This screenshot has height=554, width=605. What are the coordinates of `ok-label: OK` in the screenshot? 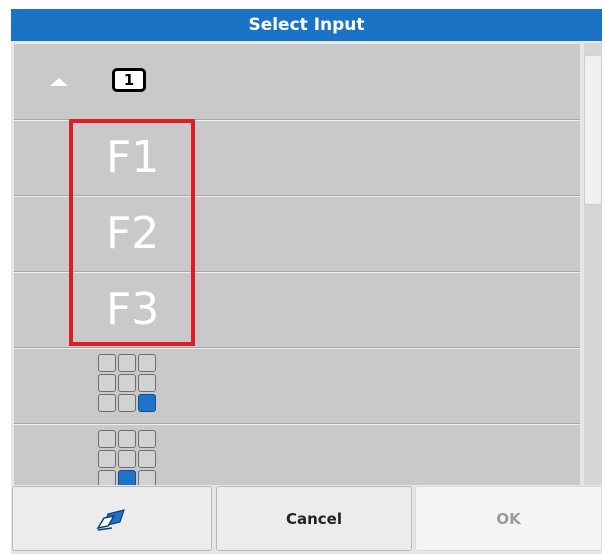 It's located at (508, 518).